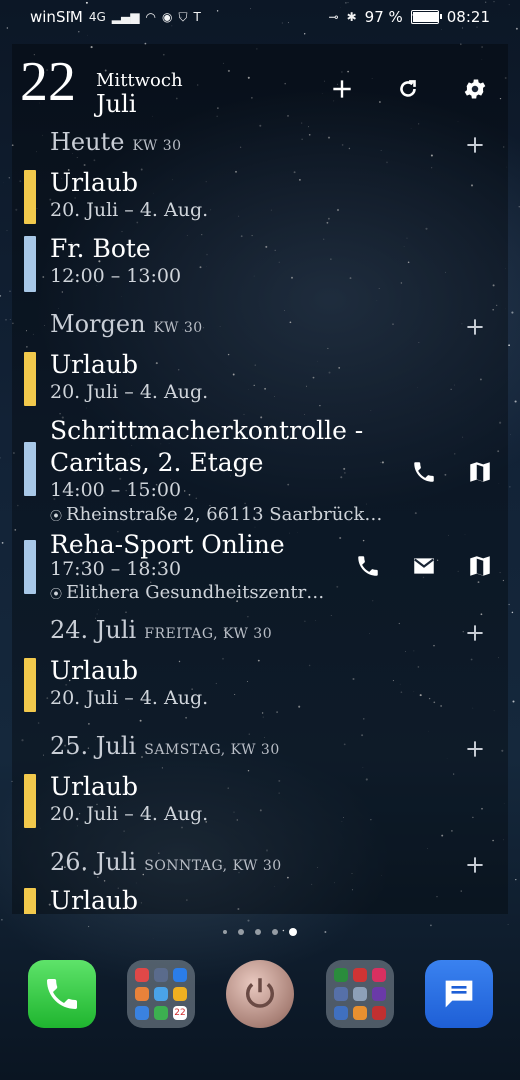  What do you see at coordinates (116, 569) in the screenshot?
I see `event-time: 17:30 – 18:30` at bounding box center [116, 569].